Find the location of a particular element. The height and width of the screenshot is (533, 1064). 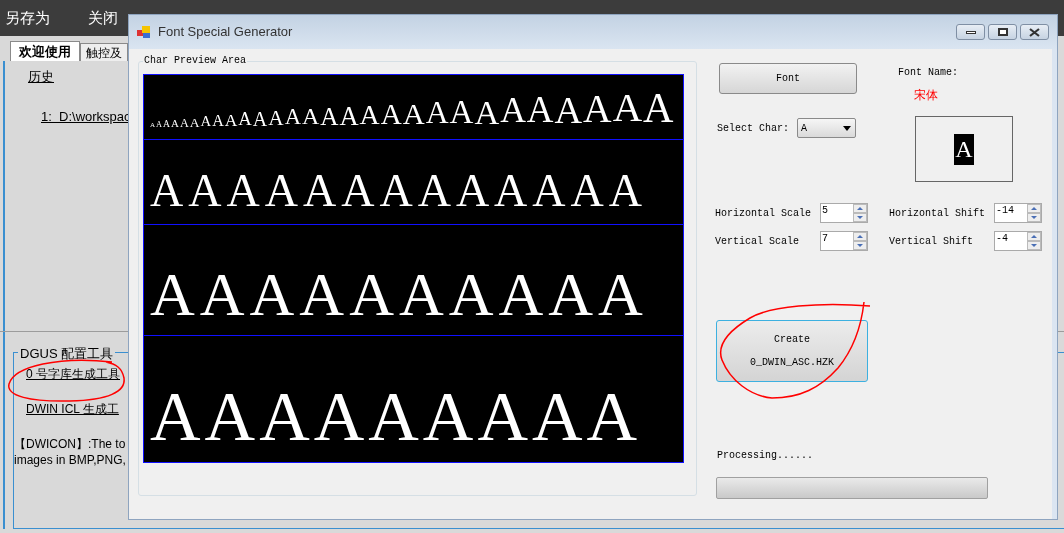

number-field: -14 is located at coordinates (1018, 213).